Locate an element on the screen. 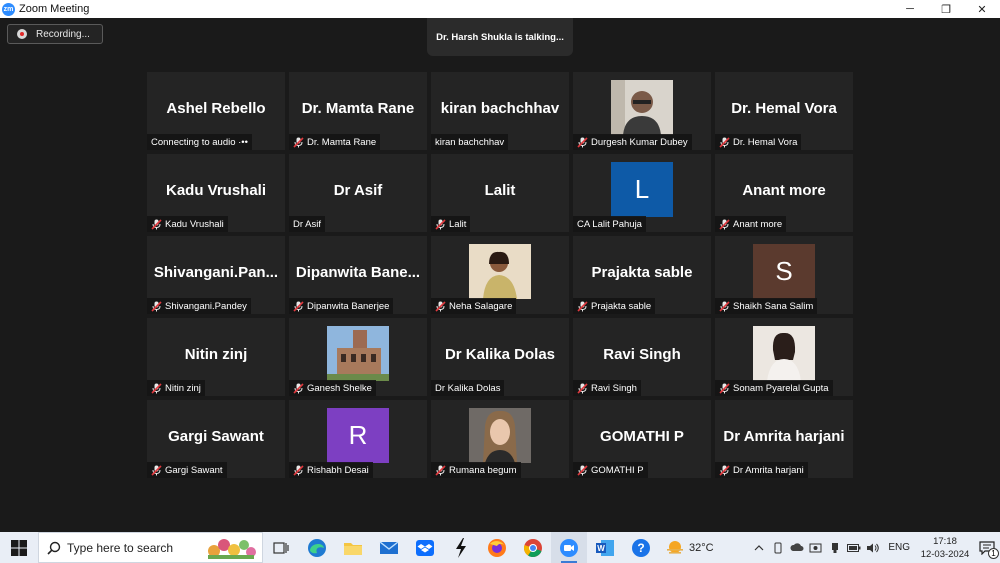 This screenshot has width=1000, height=563. participant-name-label: Durgesh Kumar Dubey is located at coordinates (632, 142).